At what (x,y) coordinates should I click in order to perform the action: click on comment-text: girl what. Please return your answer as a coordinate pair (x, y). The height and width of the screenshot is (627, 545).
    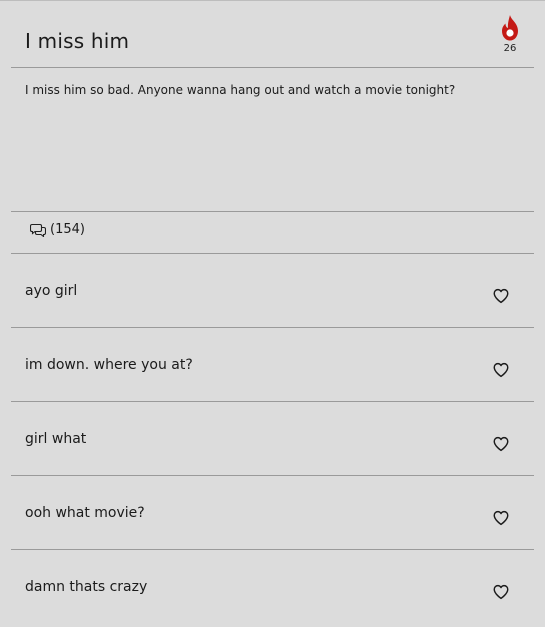
    Looking at the image, I should click on (56, 439).